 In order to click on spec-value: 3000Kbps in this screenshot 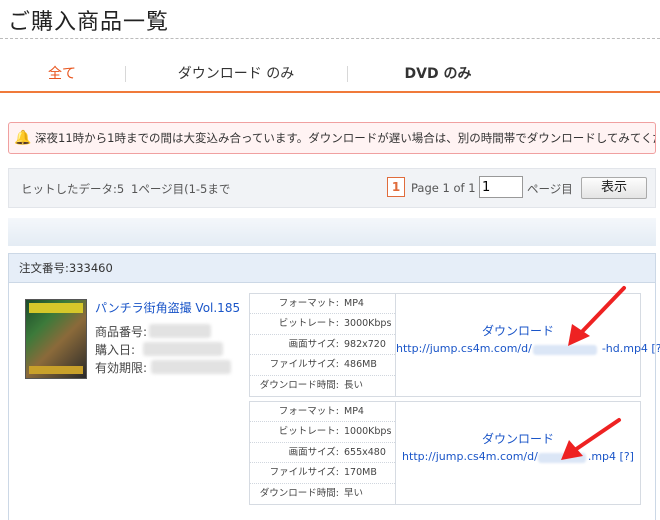, I will do `click(368, 324)`.